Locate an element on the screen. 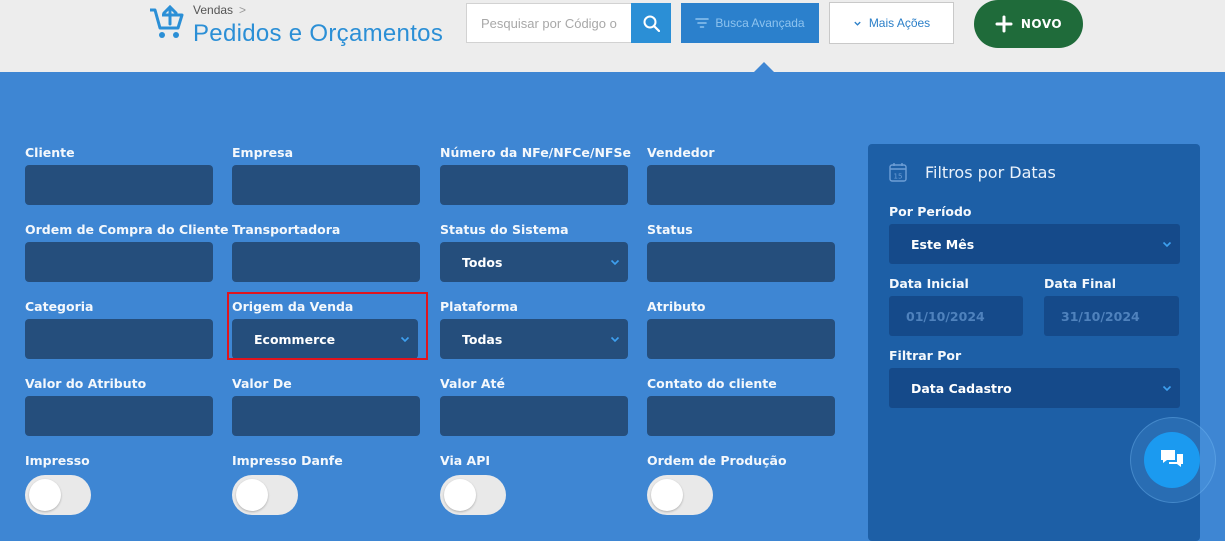  data-inicial-input: 01/10/2024 is located at coordinates (956, 316).